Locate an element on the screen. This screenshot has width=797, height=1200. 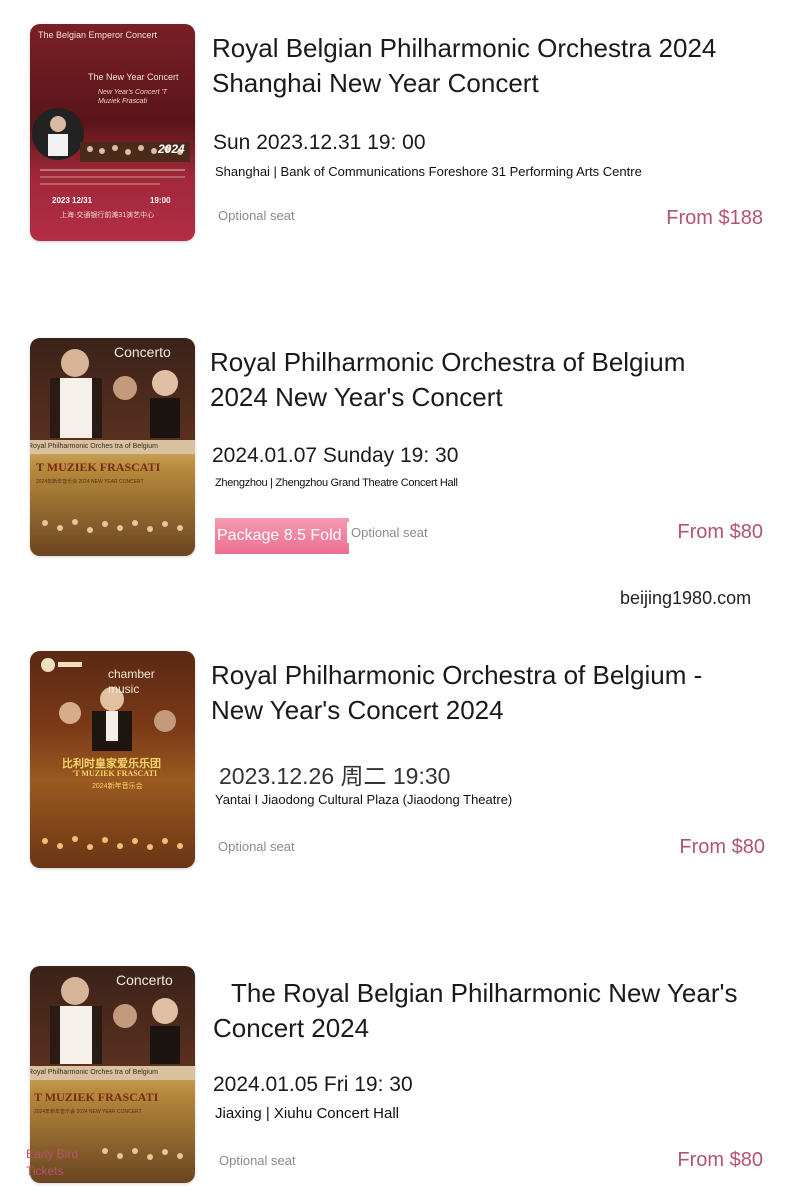
event-datetime: 2024.01.05 Fri 19: 30 is located at coordinates (313, 1084).